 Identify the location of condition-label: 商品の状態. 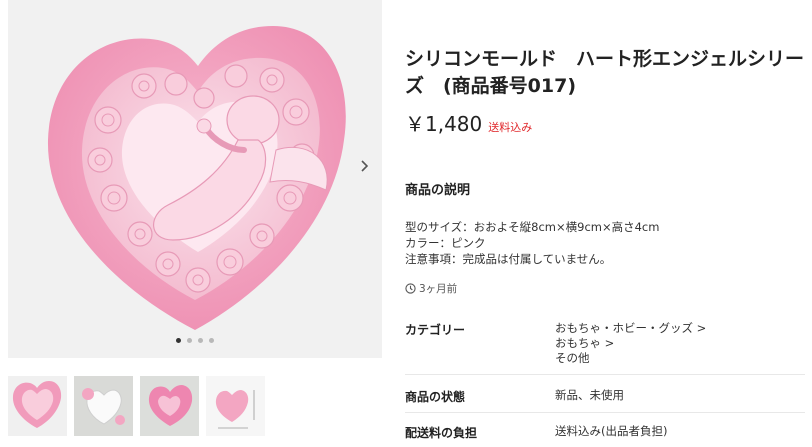
(435, 397).